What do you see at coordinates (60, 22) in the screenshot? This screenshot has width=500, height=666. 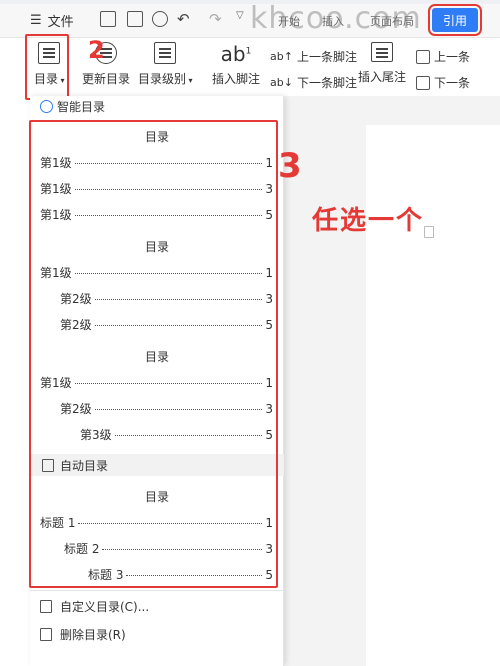 I see `file-menu-label: 文件` at bounding box center [60, 22].